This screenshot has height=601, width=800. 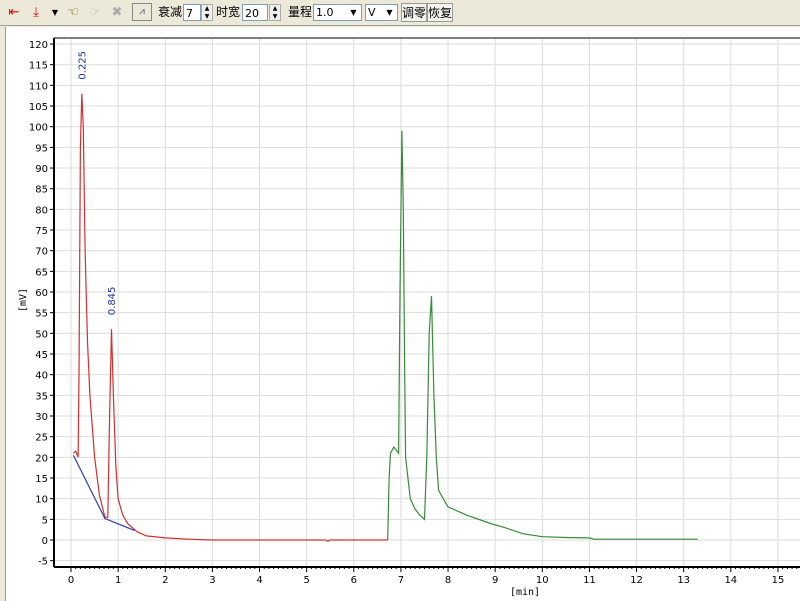 I want to click on y-tick-label: 20, so click(x=41, y=458).